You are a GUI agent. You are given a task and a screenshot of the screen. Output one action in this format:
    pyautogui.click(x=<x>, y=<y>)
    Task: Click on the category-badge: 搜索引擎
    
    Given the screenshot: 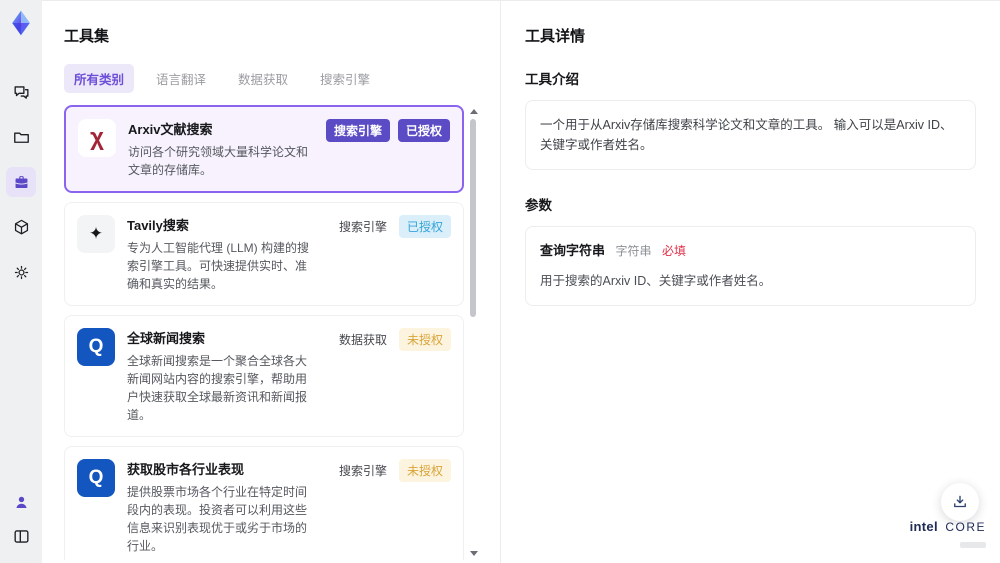 What is the action you would take?
    pyautogui.click(x=357, y=130)
    